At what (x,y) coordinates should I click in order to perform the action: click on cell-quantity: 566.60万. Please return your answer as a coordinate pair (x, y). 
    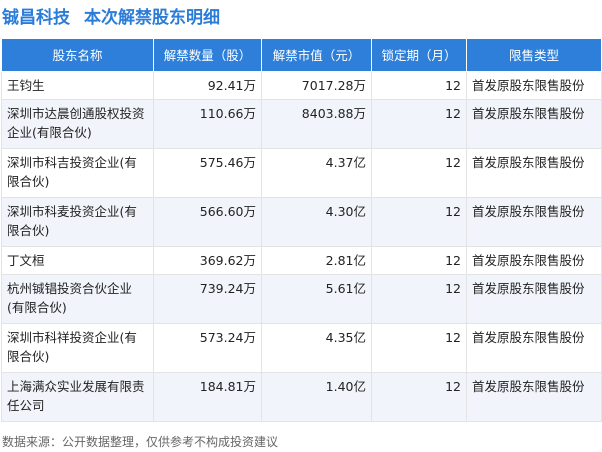
    Looking at the image, I should click on (207, 222).